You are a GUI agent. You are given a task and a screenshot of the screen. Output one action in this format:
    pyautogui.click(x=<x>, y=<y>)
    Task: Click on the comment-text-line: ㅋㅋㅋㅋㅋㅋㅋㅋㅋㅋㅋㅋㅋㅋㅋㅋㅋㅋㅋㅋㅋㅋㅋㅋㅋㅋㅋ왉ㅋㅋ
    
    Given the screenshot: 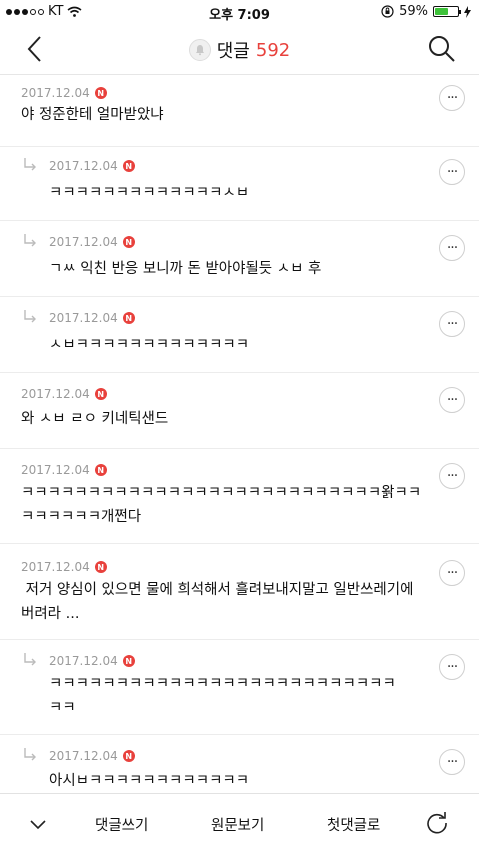 What is the action you would take?
    pyautogui.click(x=221, y=493)
    